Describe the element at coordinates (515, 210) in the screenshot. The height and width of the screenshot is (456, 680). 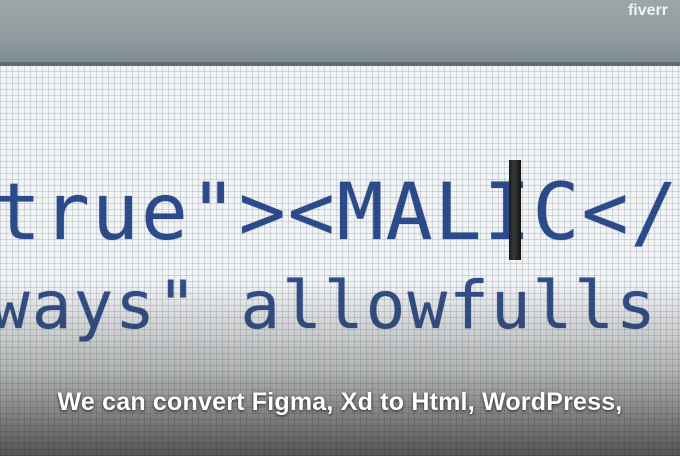
I see `text-cursor` at that location.